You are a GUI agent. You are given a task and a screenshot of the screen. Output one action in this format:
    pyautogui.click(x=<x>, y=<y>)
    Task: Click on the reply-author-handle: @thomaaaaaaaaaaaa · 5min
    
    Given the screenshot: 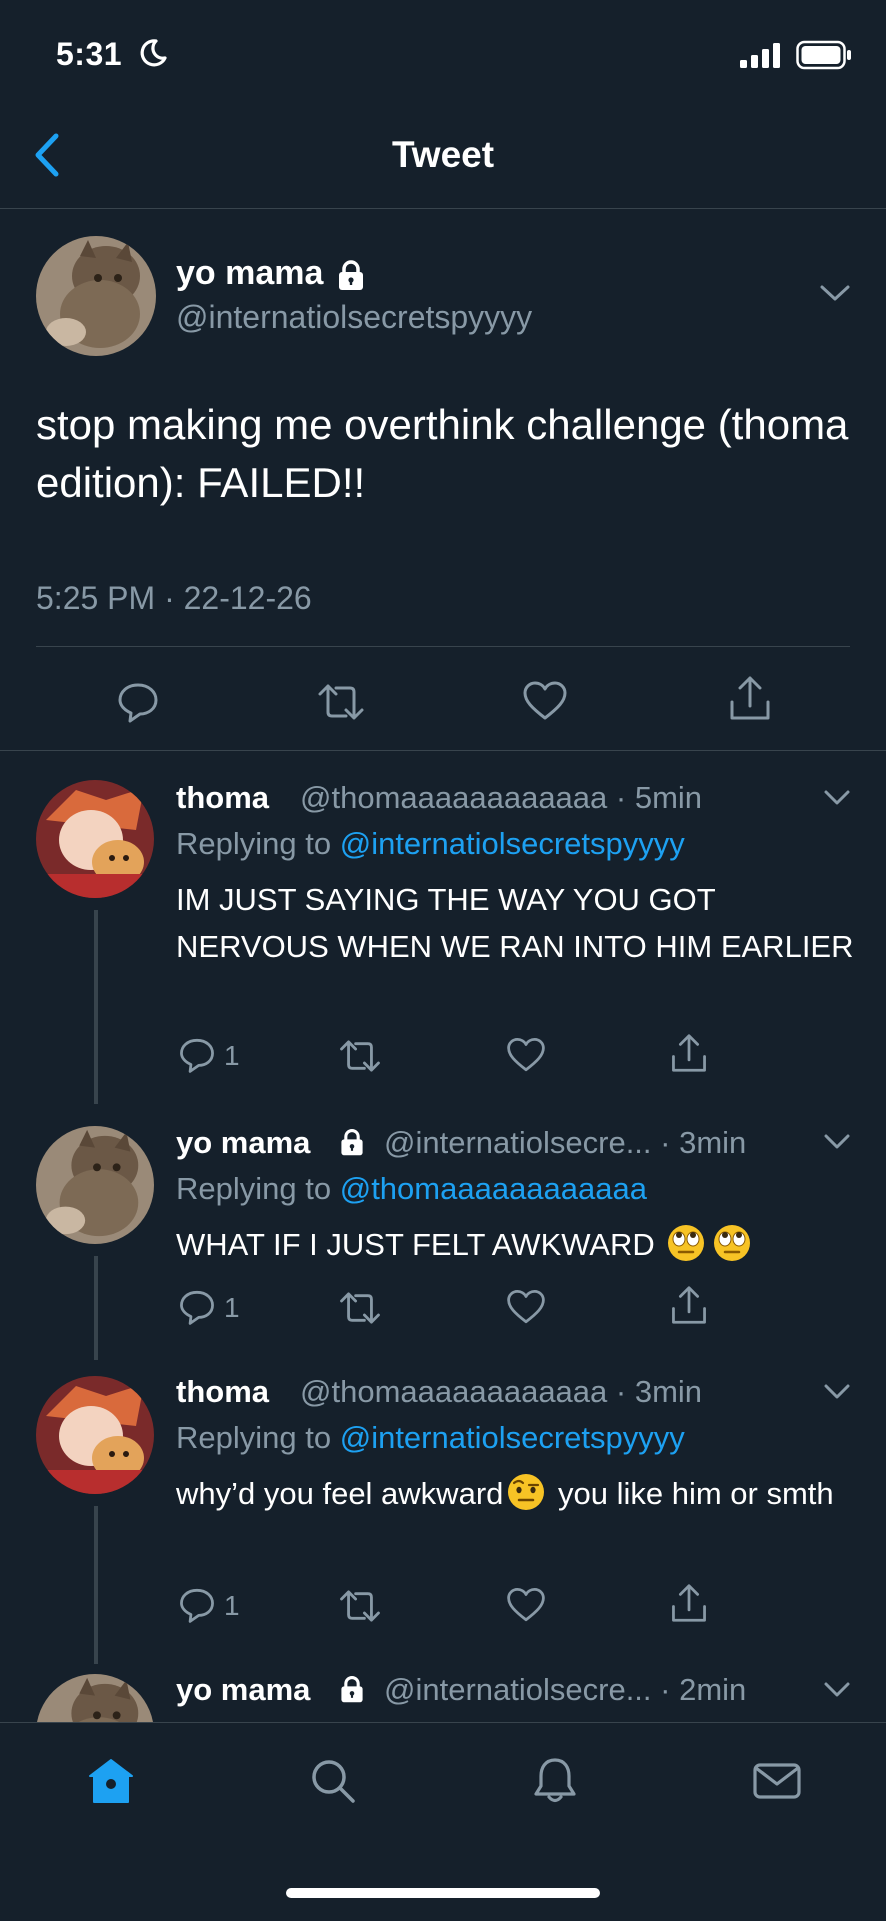 What is the action you would take?
    pyautogui.click(x=501, y=798)
    